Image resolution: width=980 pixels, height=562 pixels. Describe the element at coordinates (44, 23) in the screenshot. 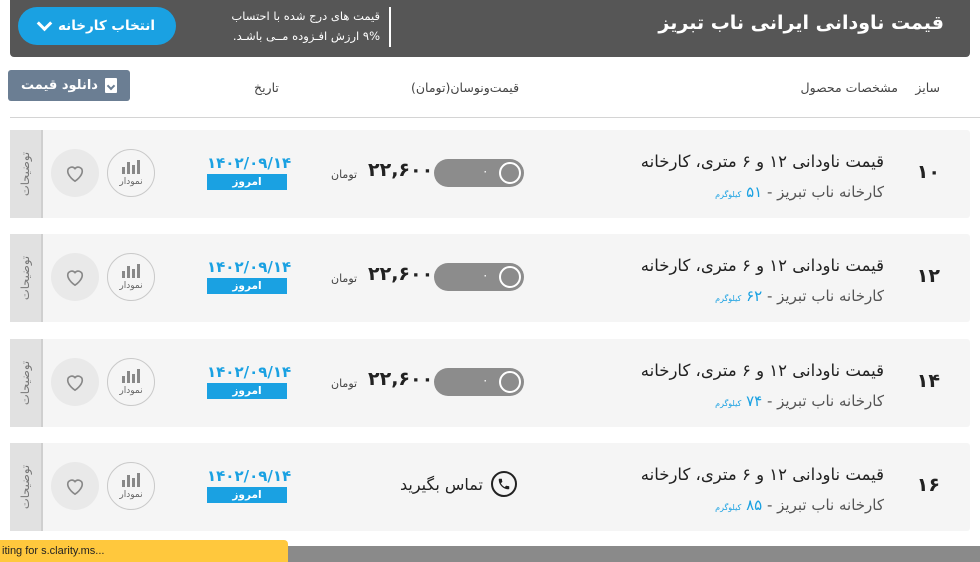

I see `chevron-down-icon` at that location.